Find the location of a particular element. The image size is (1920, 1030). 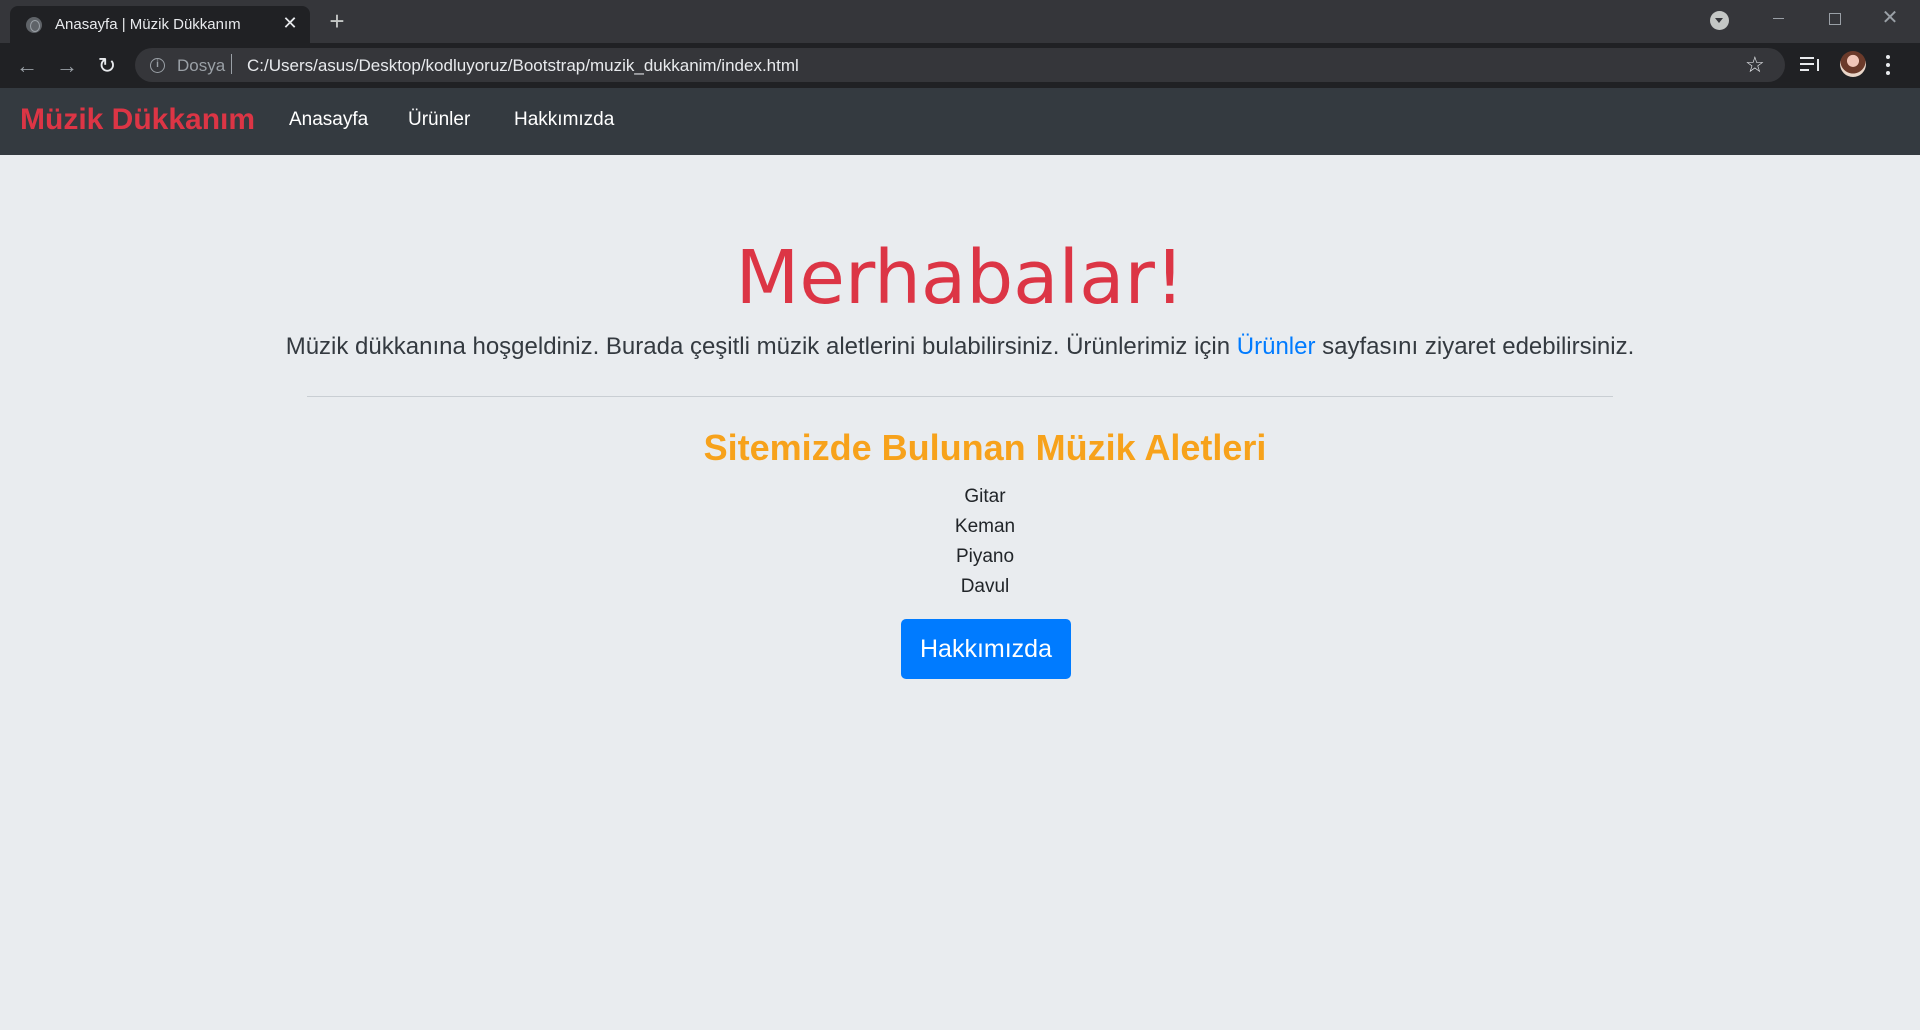

list-item: Keman is located at coordinates (985, 526).